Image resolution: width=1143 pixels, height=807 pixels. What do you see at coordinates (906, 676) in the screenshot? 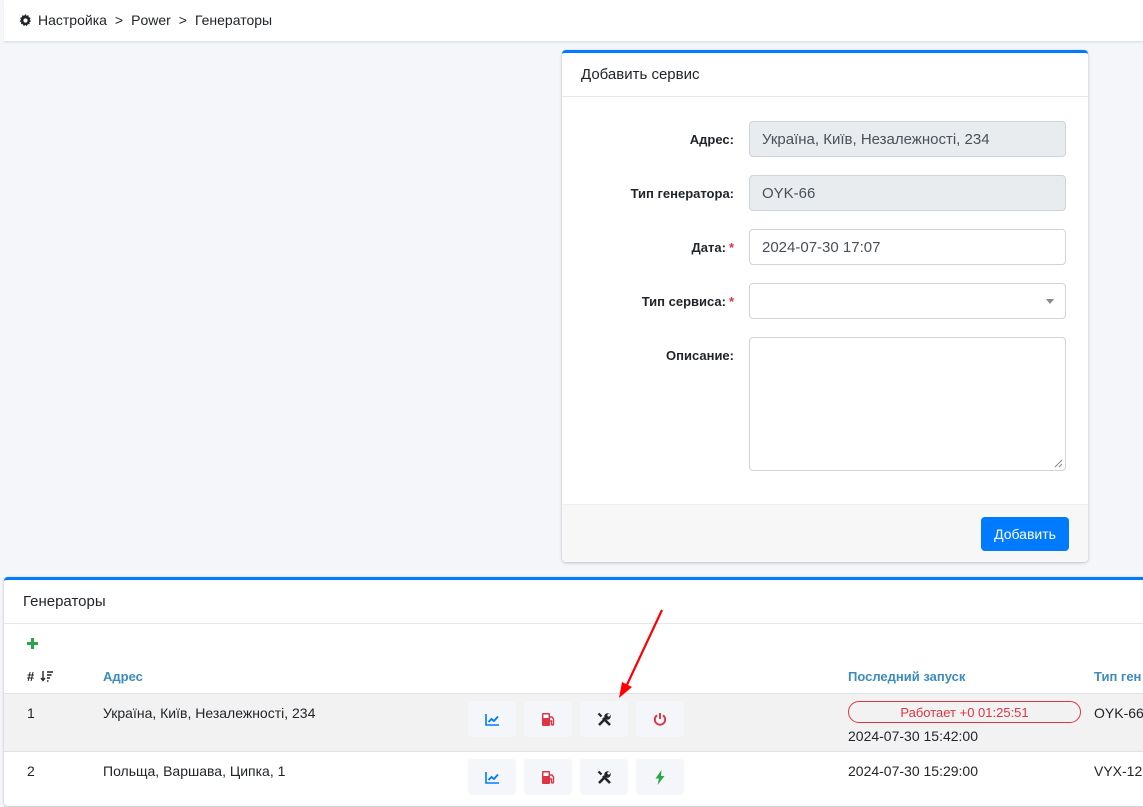
I see `column-header-last-start: Последний запуск` at bounding box center [906, 676].